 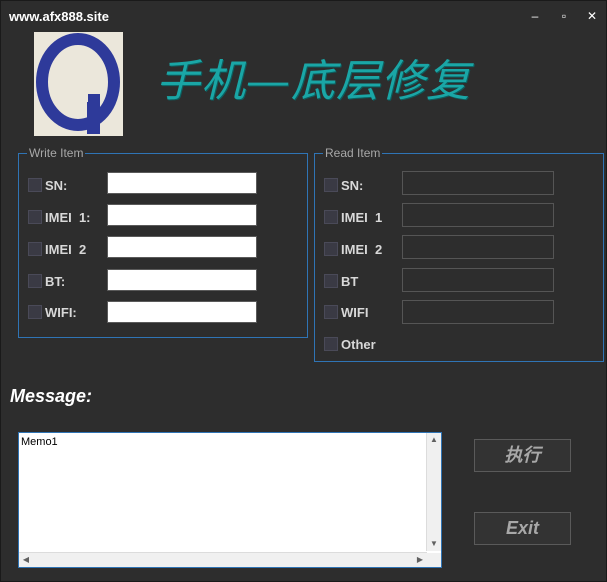 I want to click on exit-button: Exit, so click(x=522, y=528).